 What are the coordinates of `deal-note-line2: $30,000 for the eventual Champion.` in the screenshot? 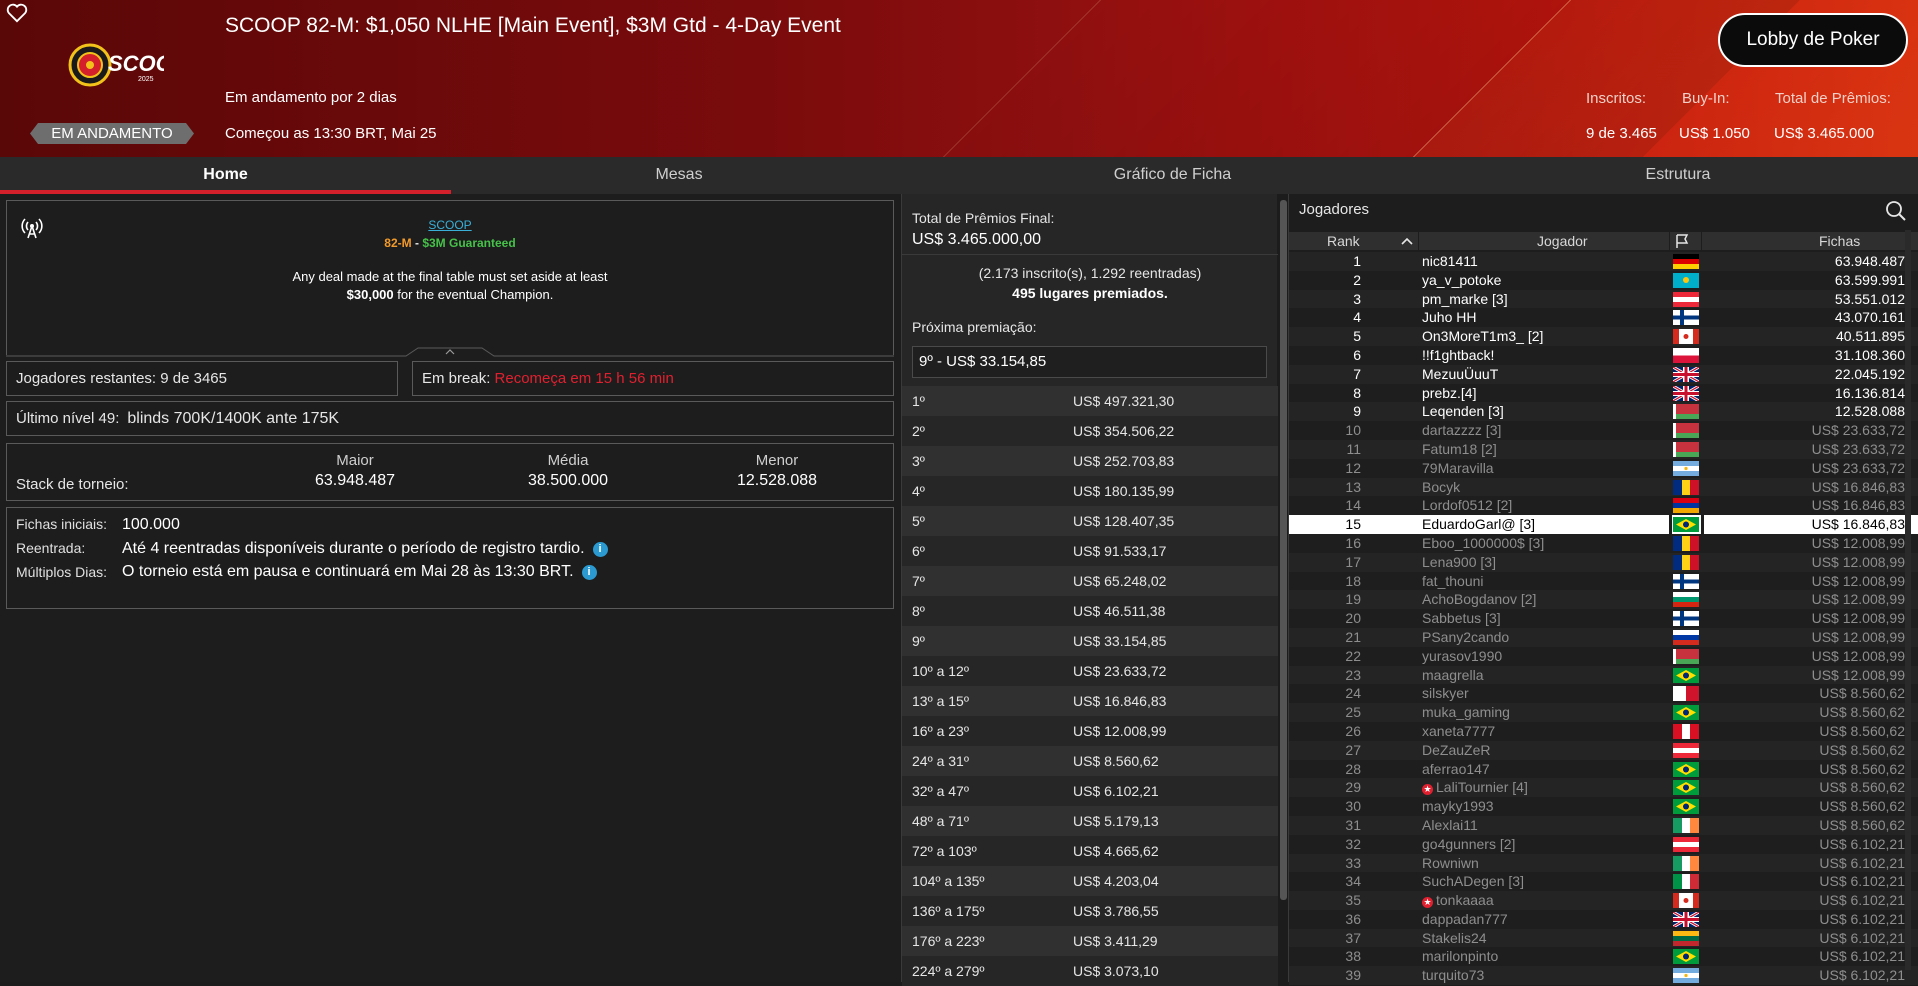 It's located at (450, 294).